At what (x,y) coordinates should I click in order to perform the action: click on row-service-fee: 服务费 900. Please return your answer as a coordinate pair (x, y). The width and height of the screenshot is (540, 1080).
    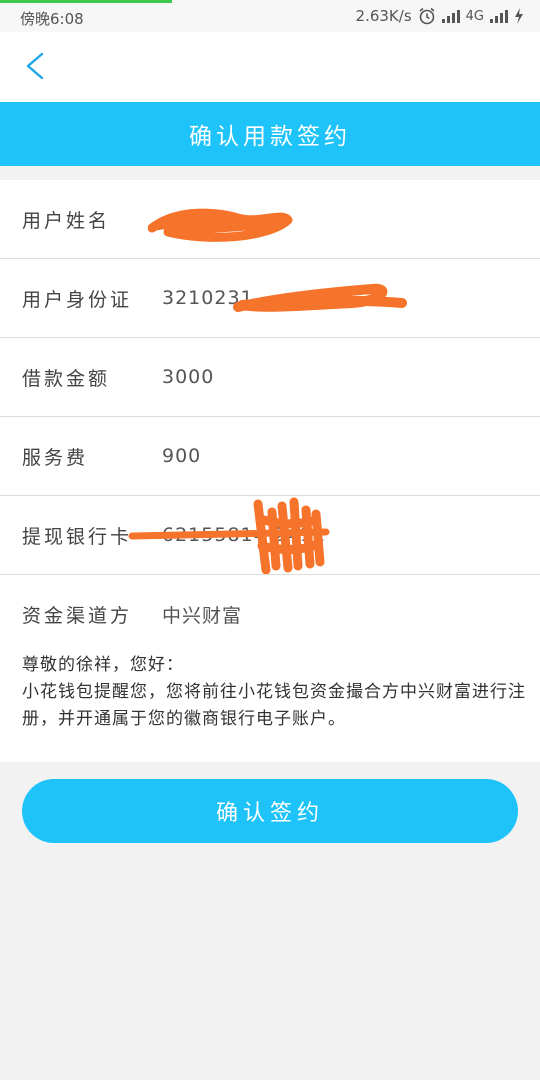
    Looking at the image, I should click on (270, 456).